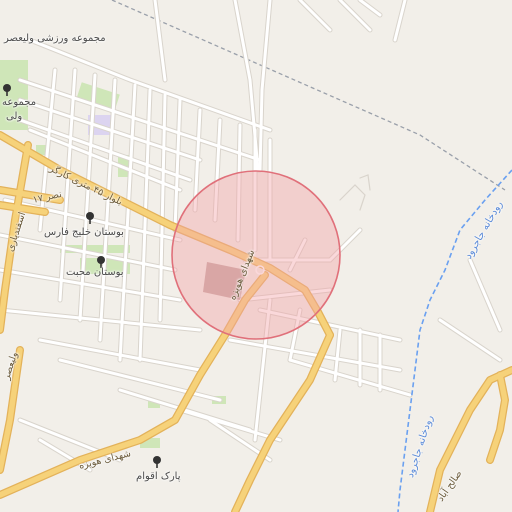  What do you see at coordinates (95, 273) in the screenshot?
I see `label-park-mohebbat: بوستان محبت` at bounding box center [95, 273].